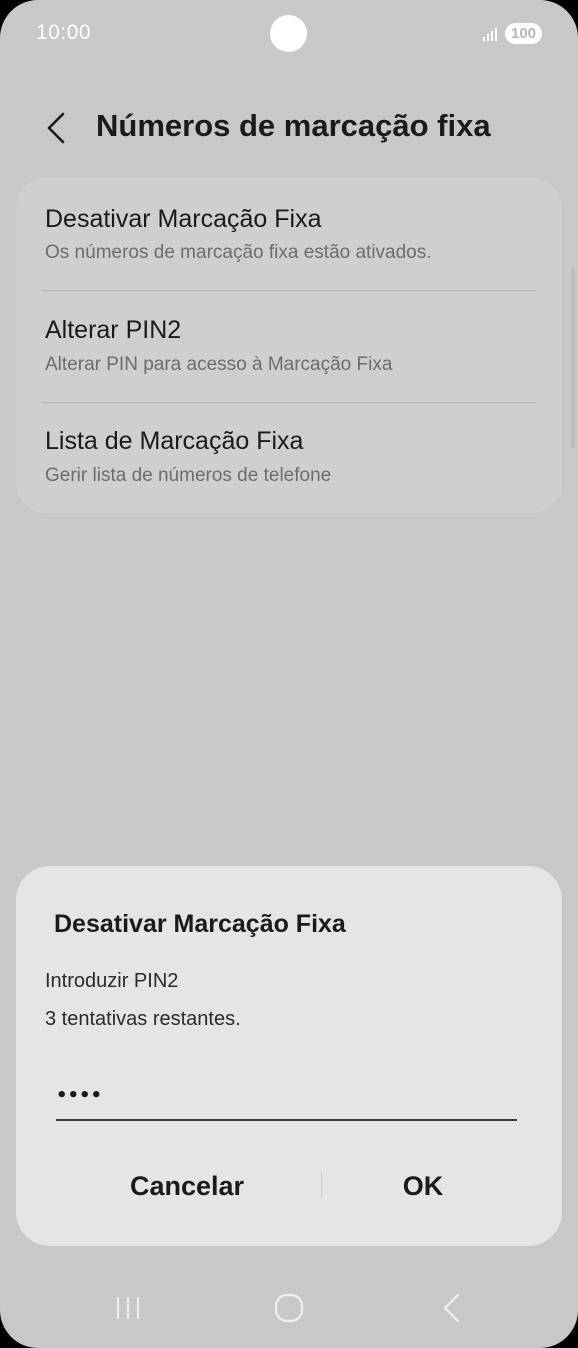 This screenshot has width=578, height=1348. What do you see at coordinates (293, 125) in the screenshot?
I see `page-title: Números de marcação fixa` at bounding box center [293, 125].